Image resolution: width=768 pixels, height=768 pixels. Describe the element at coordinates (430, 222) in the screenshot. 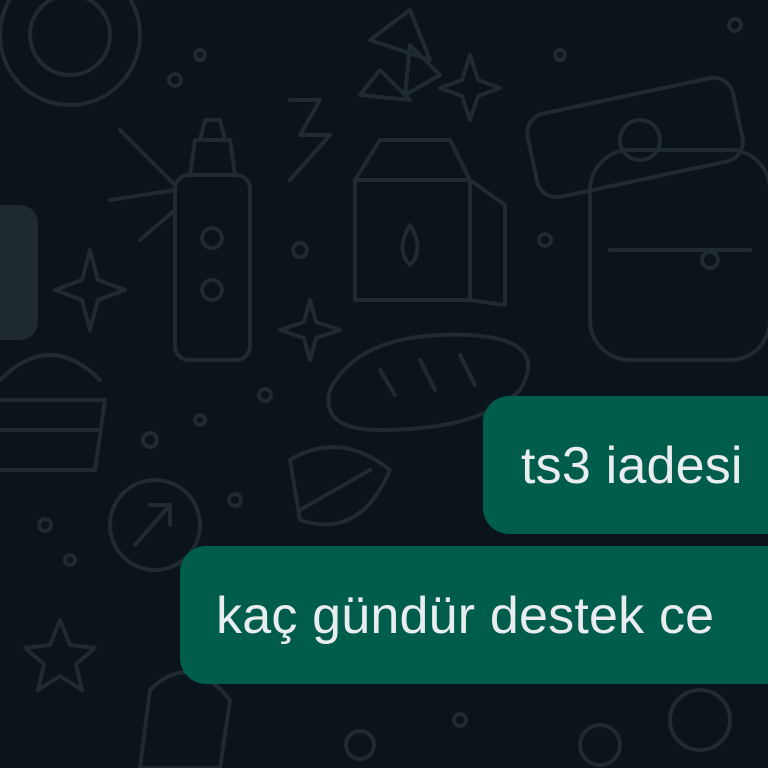

I see `milk-carton-icon` at that location.